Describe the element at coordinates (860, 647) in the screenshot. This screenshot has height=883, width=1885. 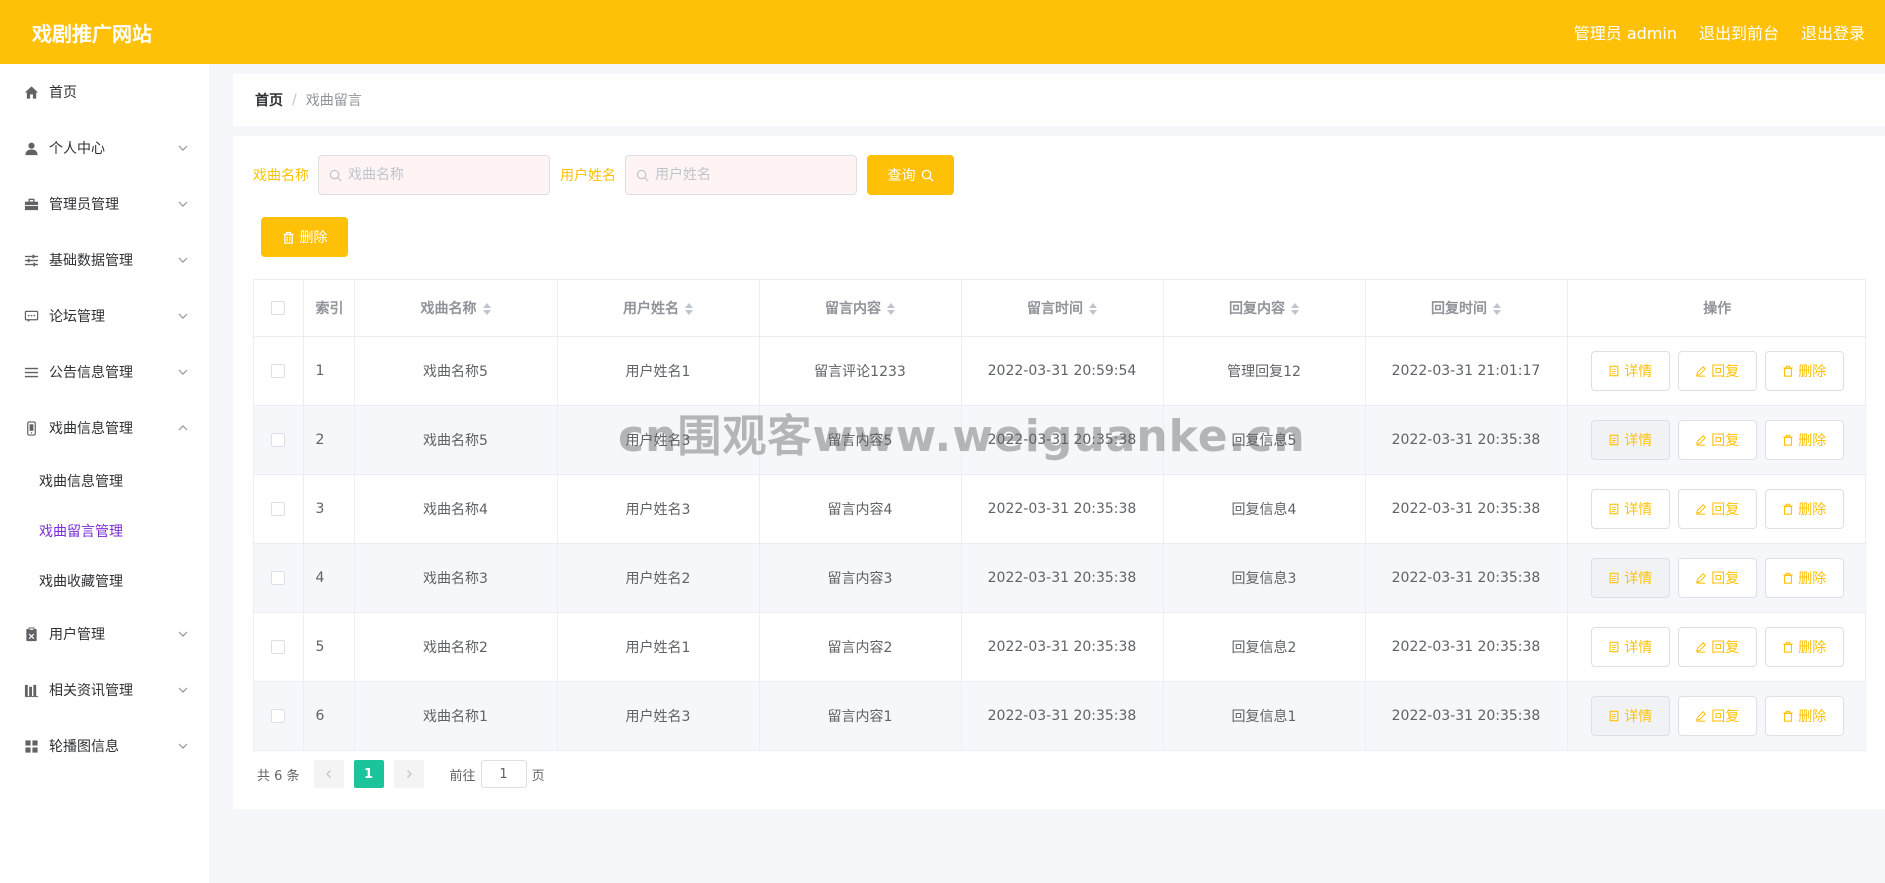
I see `cell-message-content: 留言内容2` at that location.